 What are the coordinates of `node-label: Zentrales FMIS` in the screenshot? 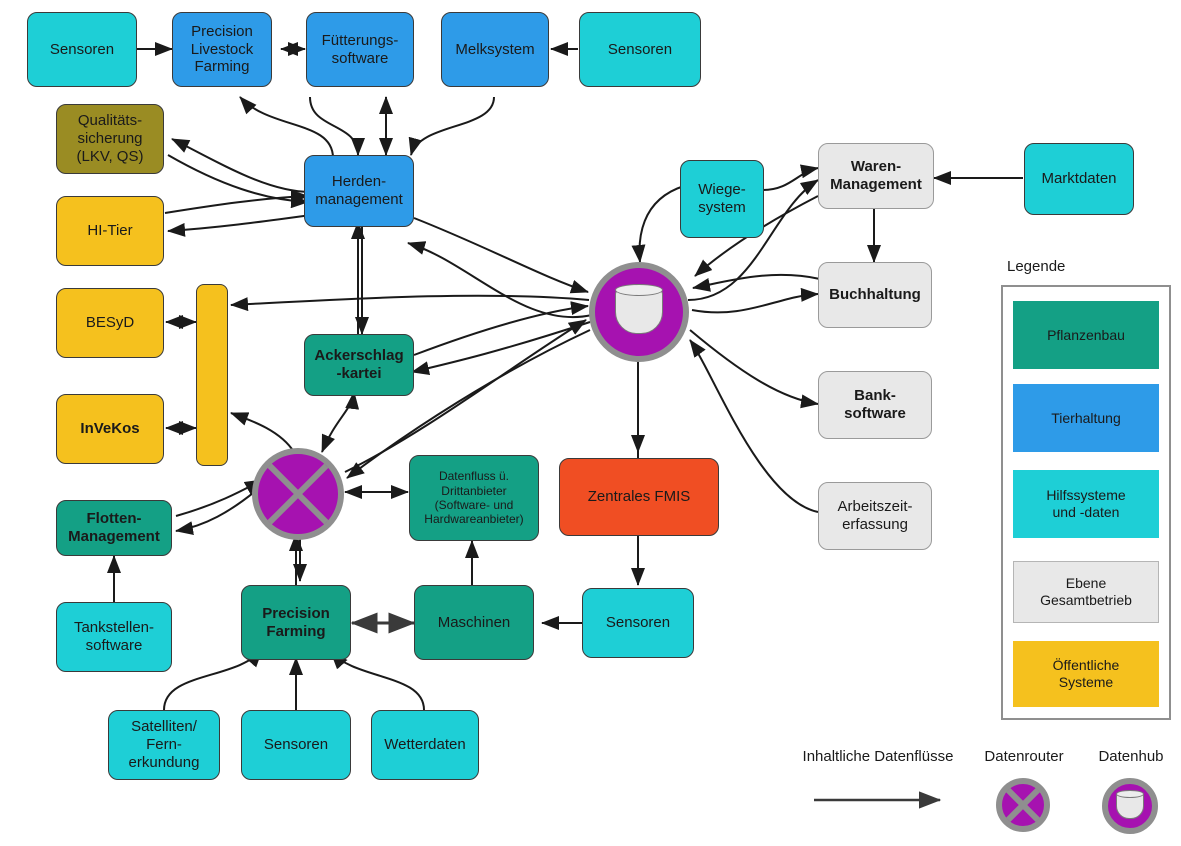 It's located at (639, 497).